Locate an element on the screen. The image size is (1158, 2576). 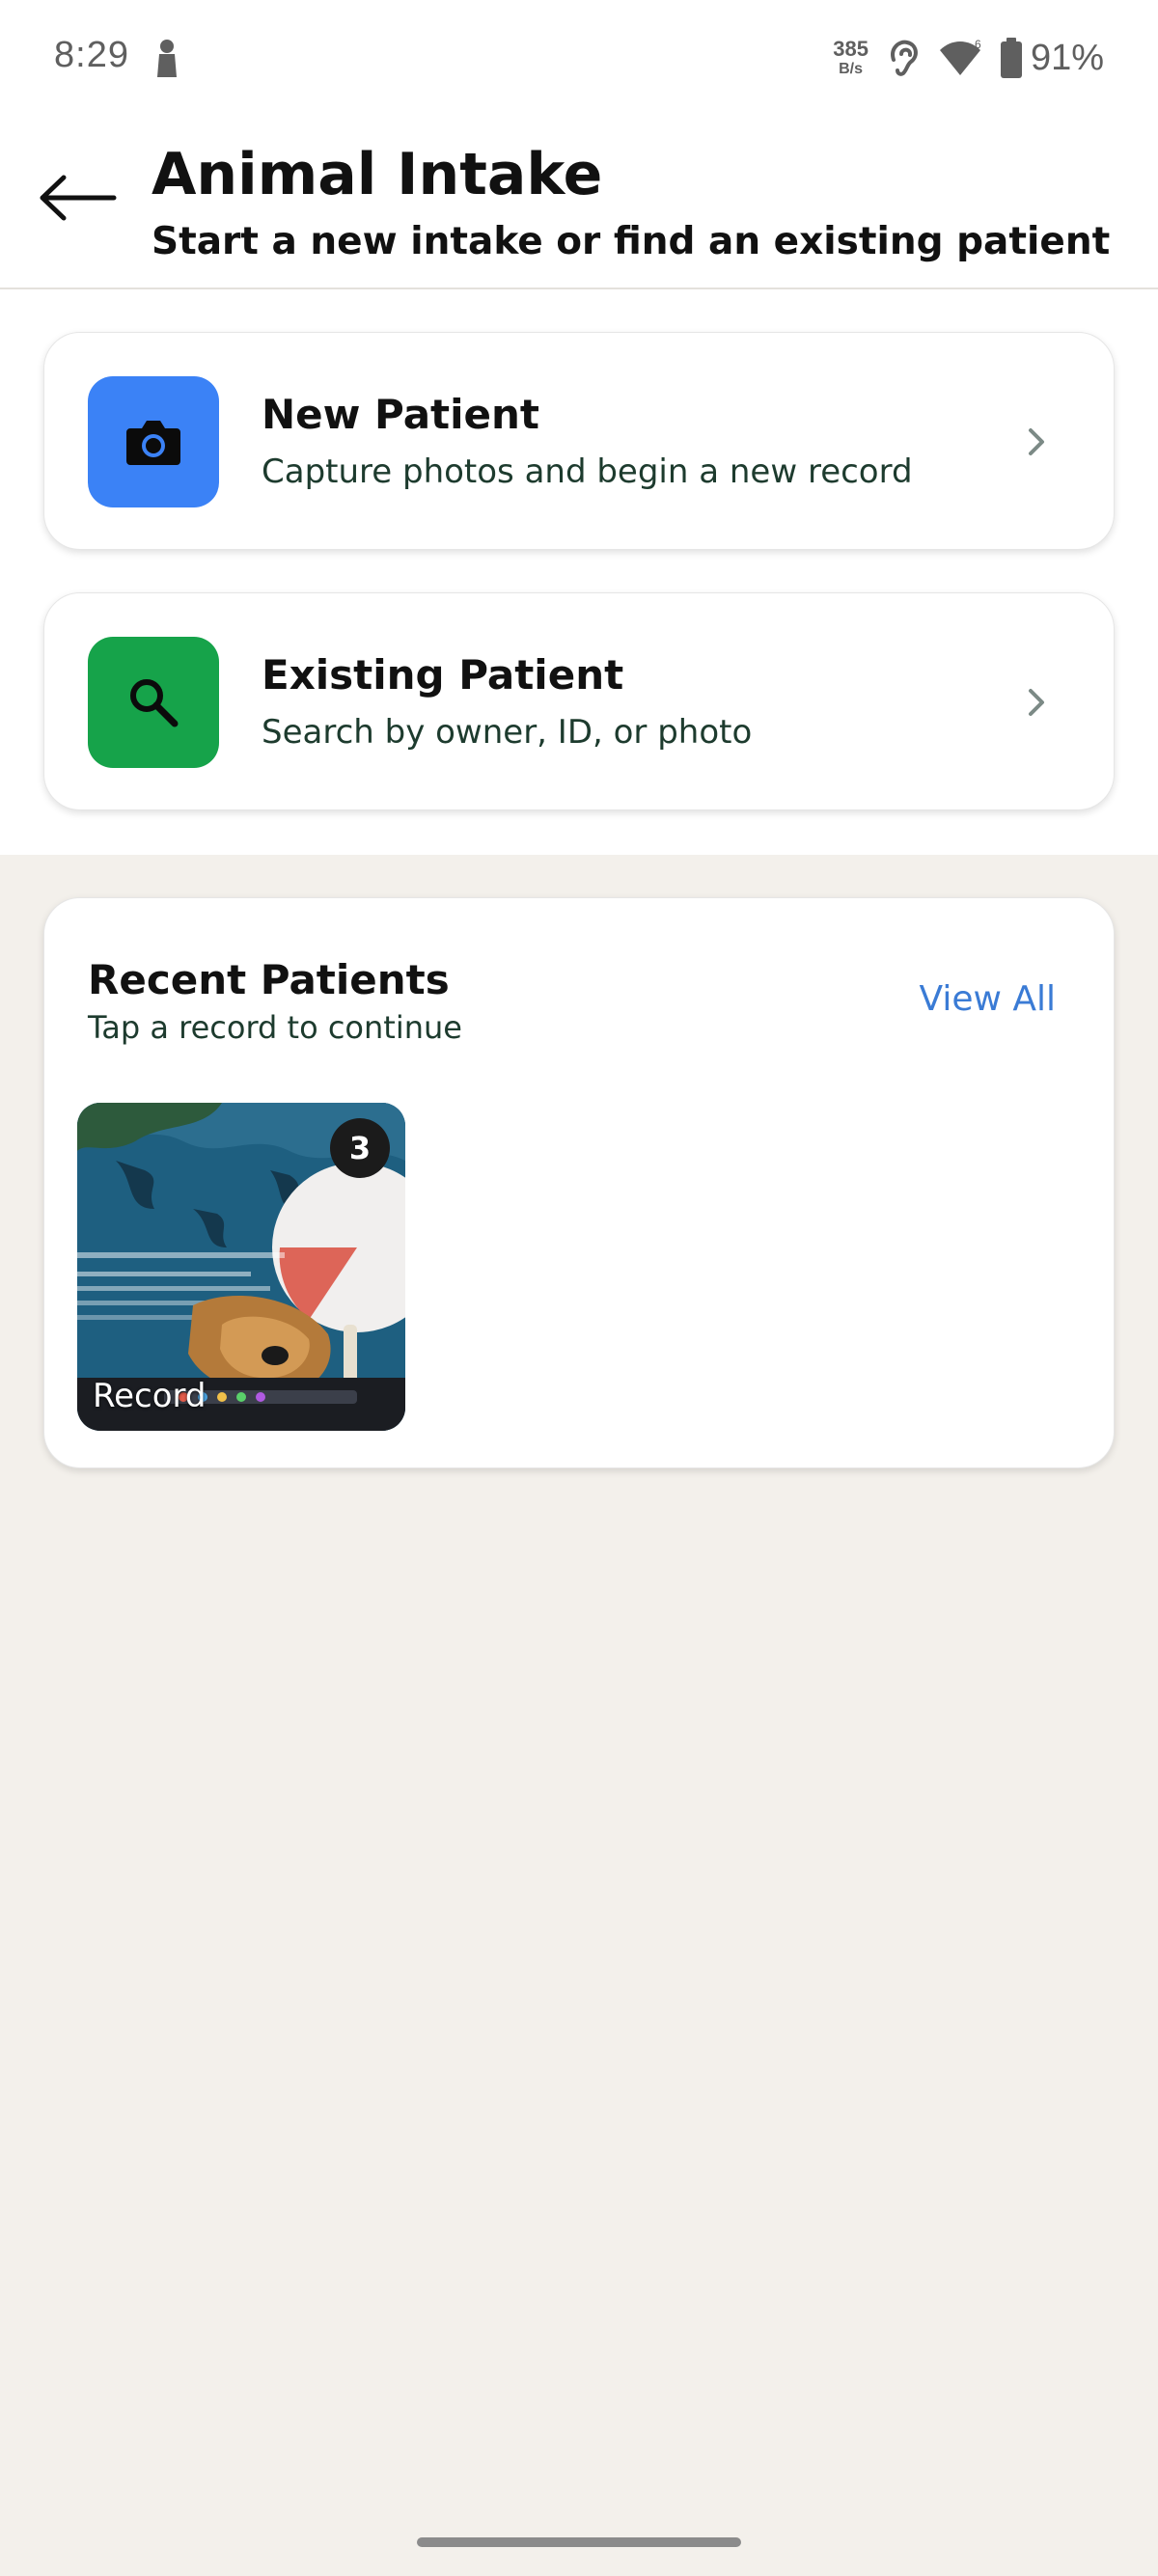
net-speed-unit: B/s is located at coordinates (851, 69).